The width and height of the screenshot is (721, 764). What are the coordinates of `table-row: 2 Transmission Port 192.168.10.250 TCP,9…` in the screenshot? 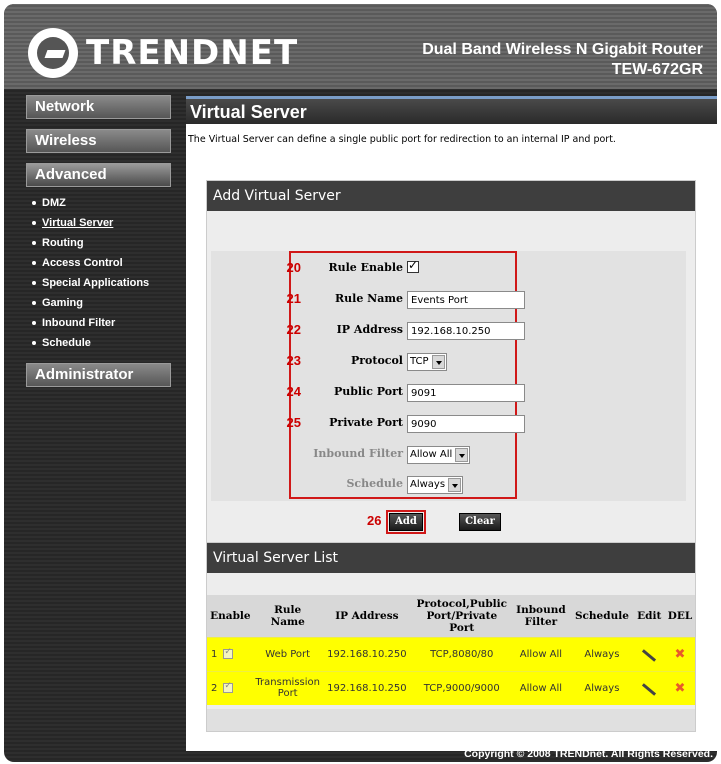 It's located at (451, 687).